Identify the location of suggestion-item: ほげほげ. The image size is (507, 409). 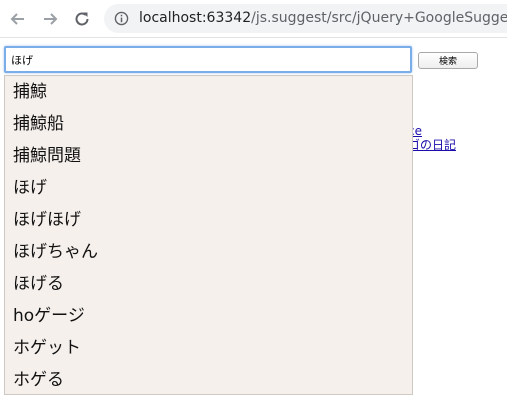
(208, 220).